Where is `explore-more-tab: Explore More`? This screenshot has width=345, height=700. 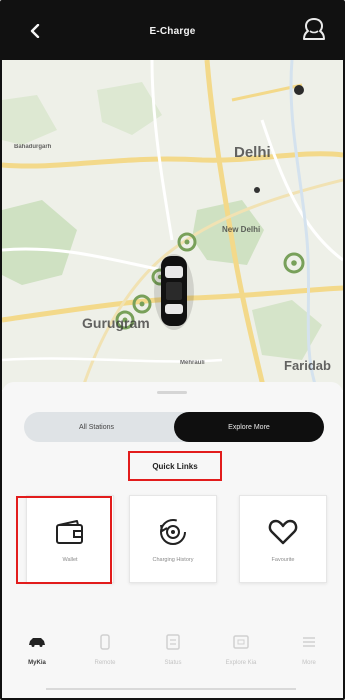 explore-more-tab: Explore More is located at coordinates (249, 427).